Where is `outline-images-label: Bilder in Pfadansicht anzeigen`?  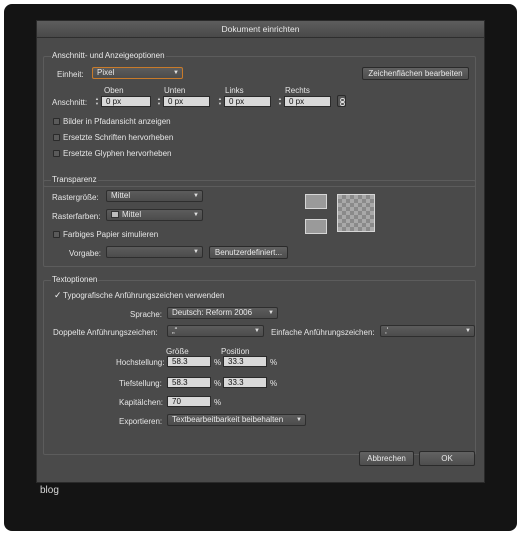 outline-images-label: Bilder in Pfadansicht anzeigen is located at coordinates (117, 121).